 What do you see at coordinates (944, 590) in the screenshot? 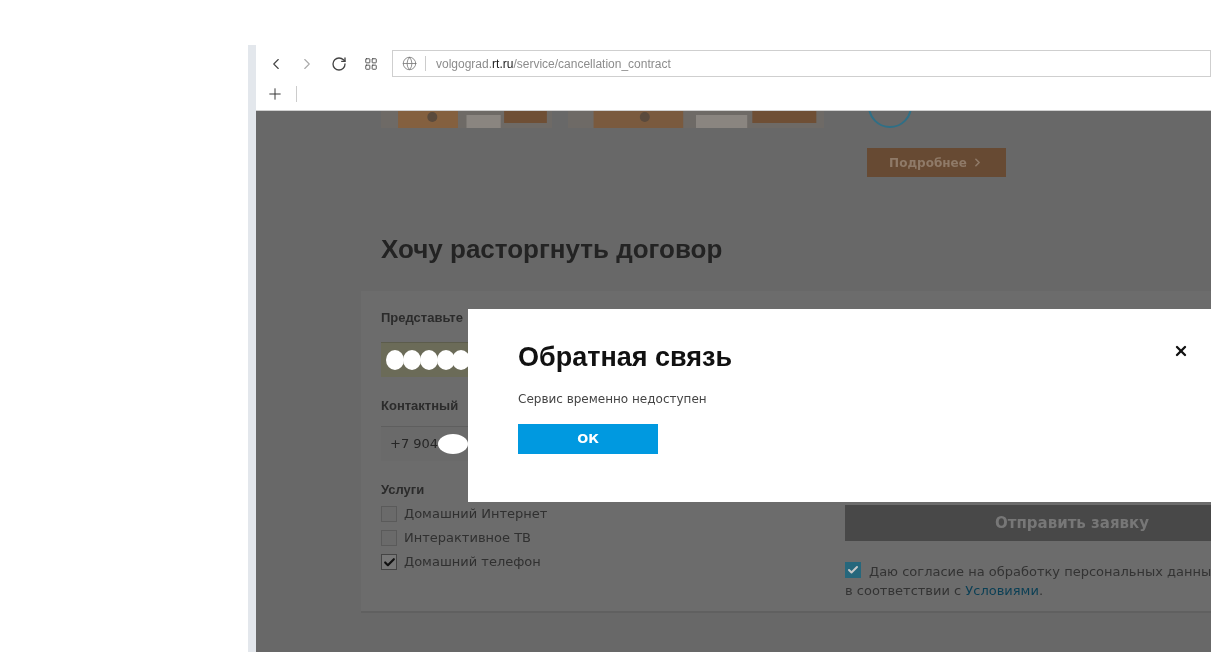
I see `consent-text: в соответствии с Условиями.` at bounding box center [944, 590].